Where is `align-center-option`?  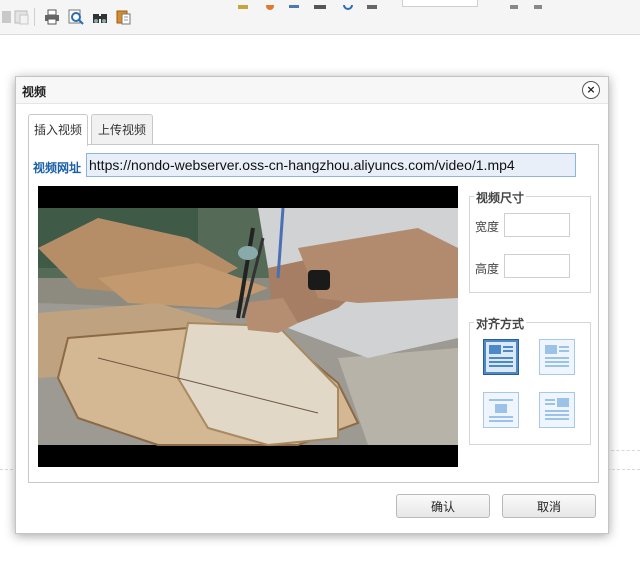 align-center-option is located at coordinates (557, 410).